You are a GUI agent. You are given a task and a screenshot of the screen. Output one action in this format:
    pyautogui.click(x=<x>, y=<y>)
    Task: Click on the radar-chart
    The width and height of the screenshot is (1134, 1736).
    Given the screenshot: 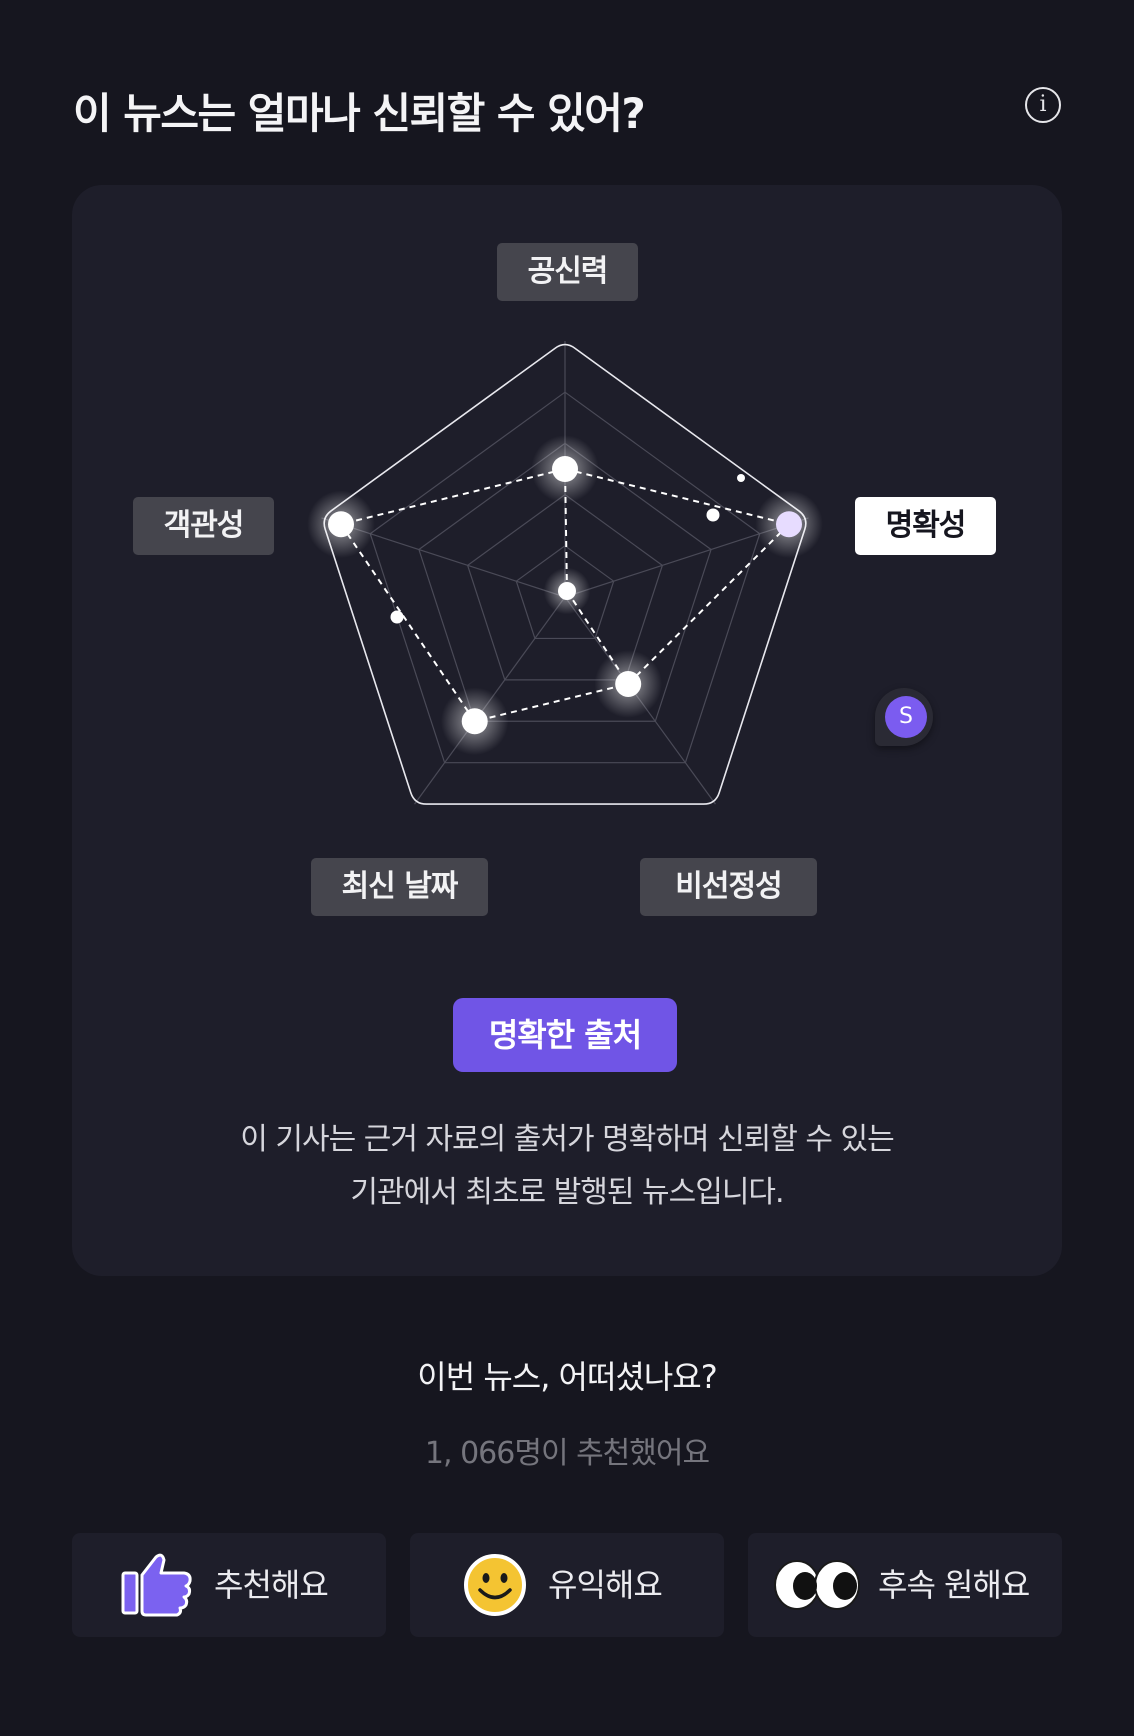 What is the action you would take?
    pyautogui.click(x=565, y=573)
    